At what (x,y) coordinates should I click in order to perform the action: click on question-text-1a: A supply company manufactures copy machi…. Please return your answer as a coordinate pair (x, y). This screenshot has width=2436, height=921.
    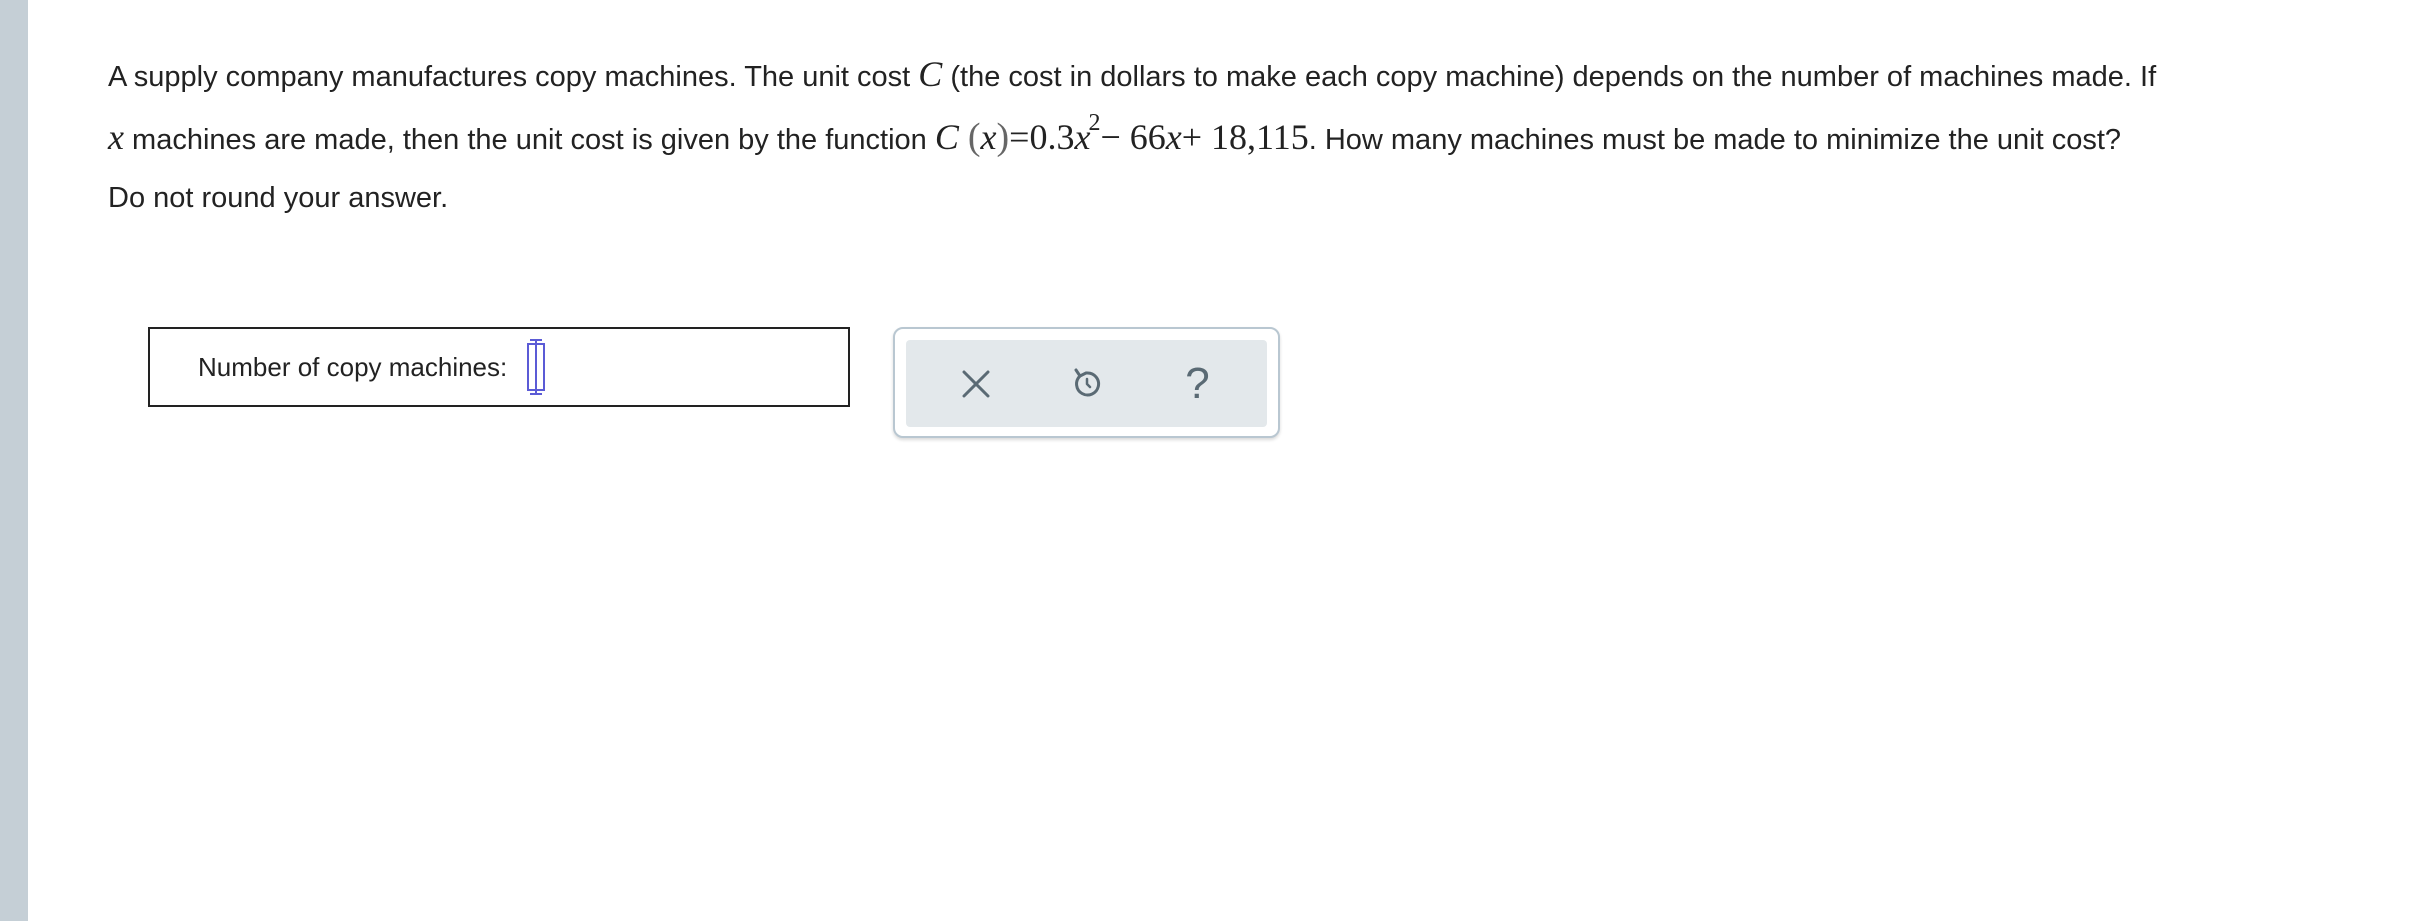
    Looking at the image, I should click on (513, 77).